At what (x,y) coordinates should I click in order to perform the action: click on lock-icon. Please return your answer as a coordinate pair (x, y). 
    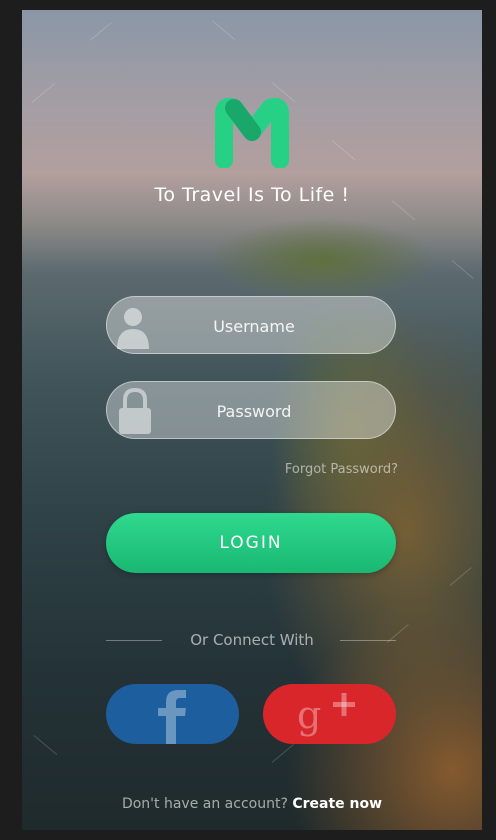
    Looking at the image, I should click on (135, 411).